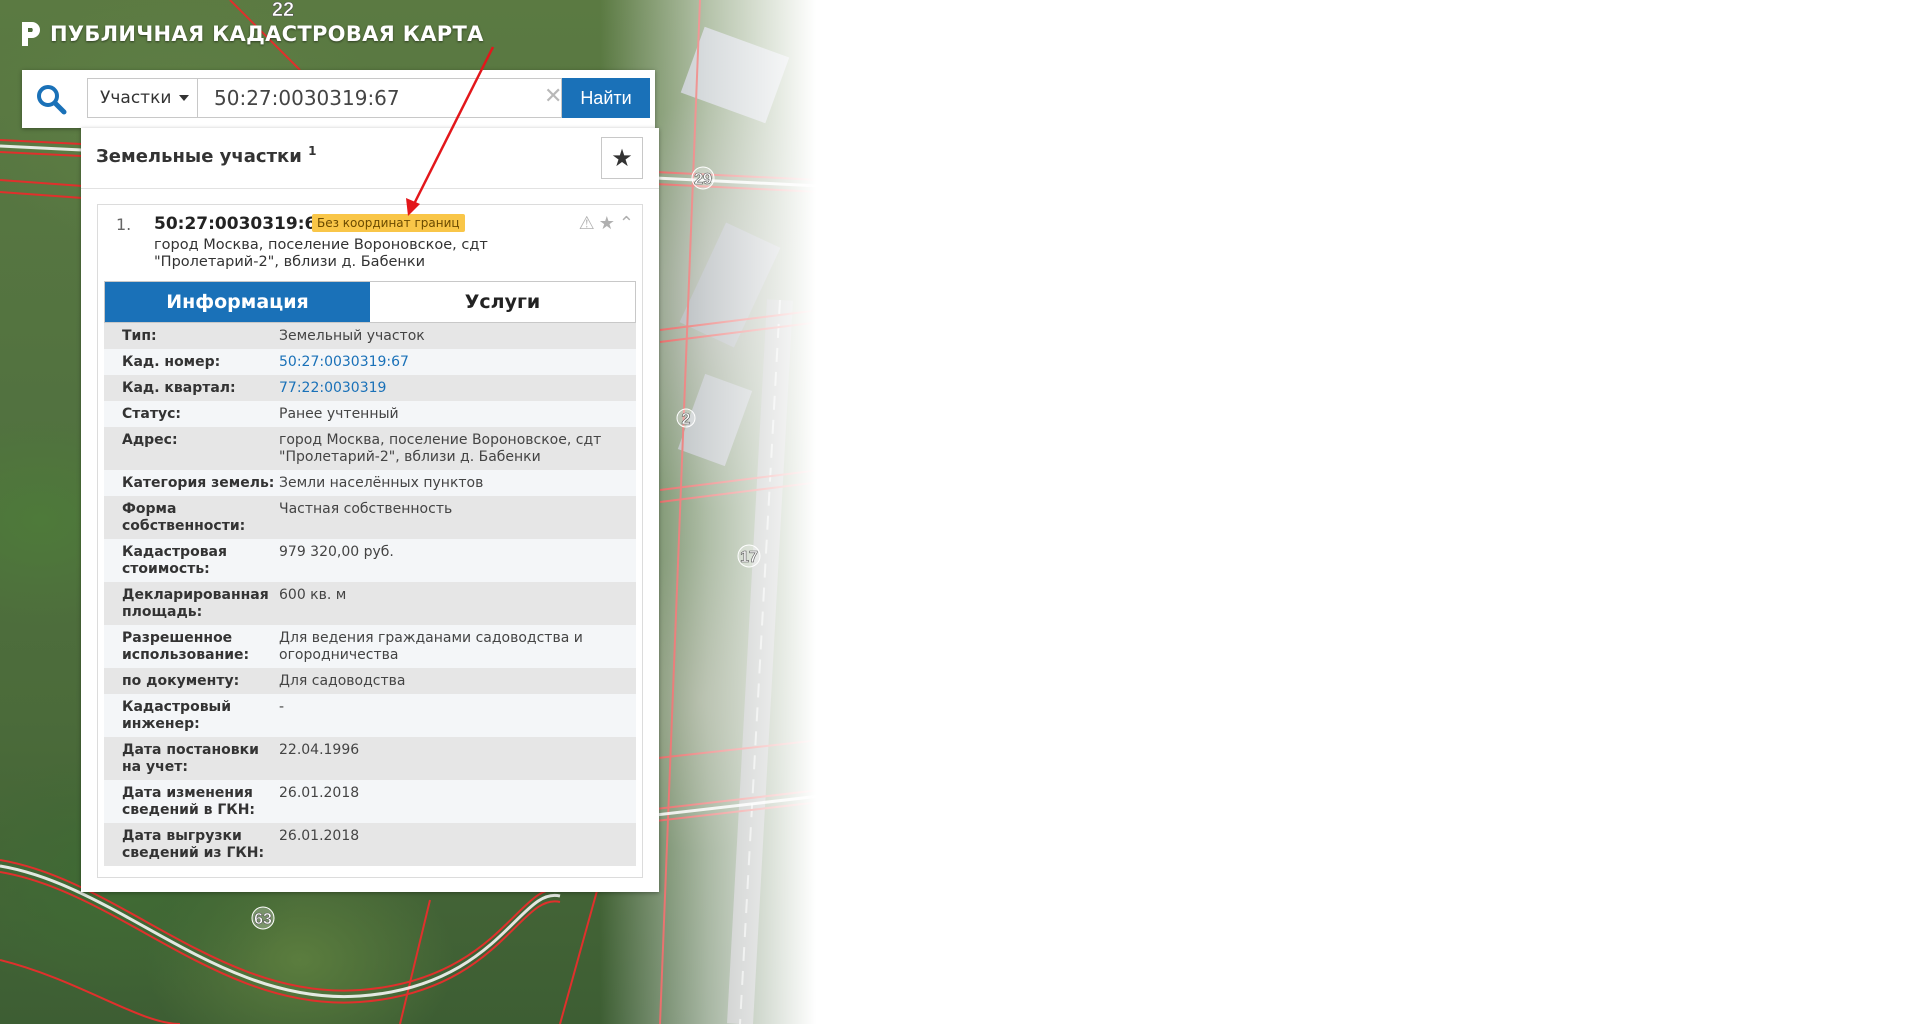  I want to click on results-count: 1, so click(312, 151).